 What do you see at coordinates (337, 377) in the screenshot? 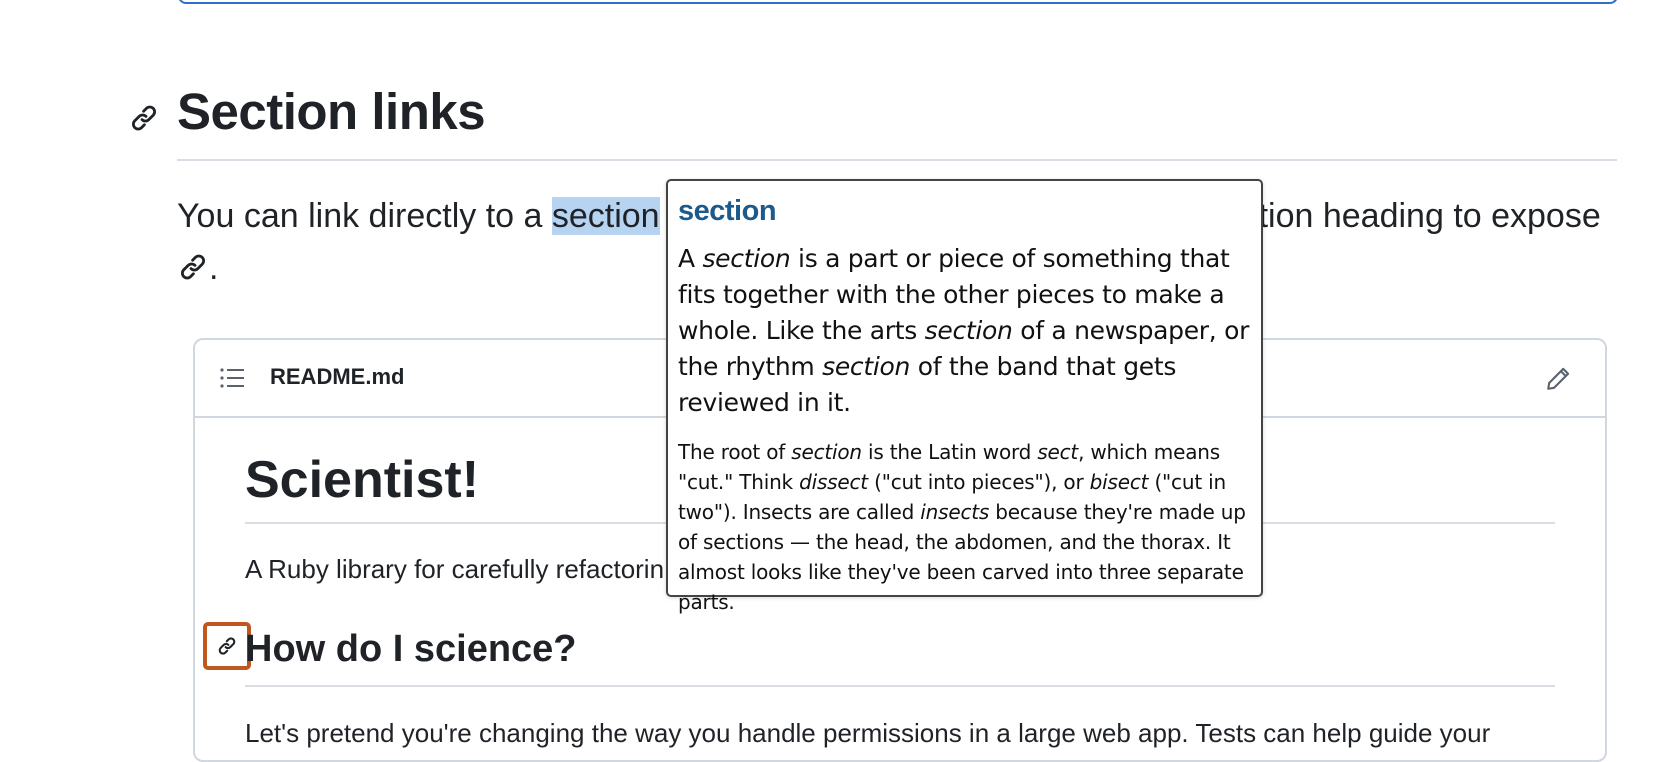
I see `readme-filename: README.md` at bounding box center [337, 377].